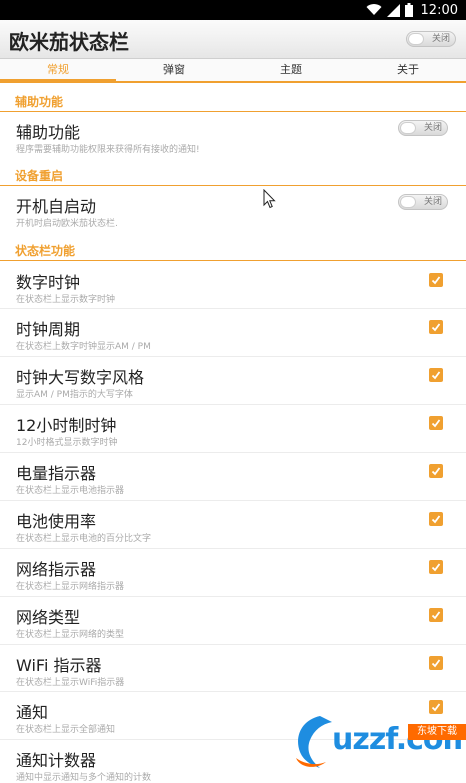  I want to click on setting-row-battery-indicator: 电量指示器 在状态栏上显示电池指示器, so click(233, 477).